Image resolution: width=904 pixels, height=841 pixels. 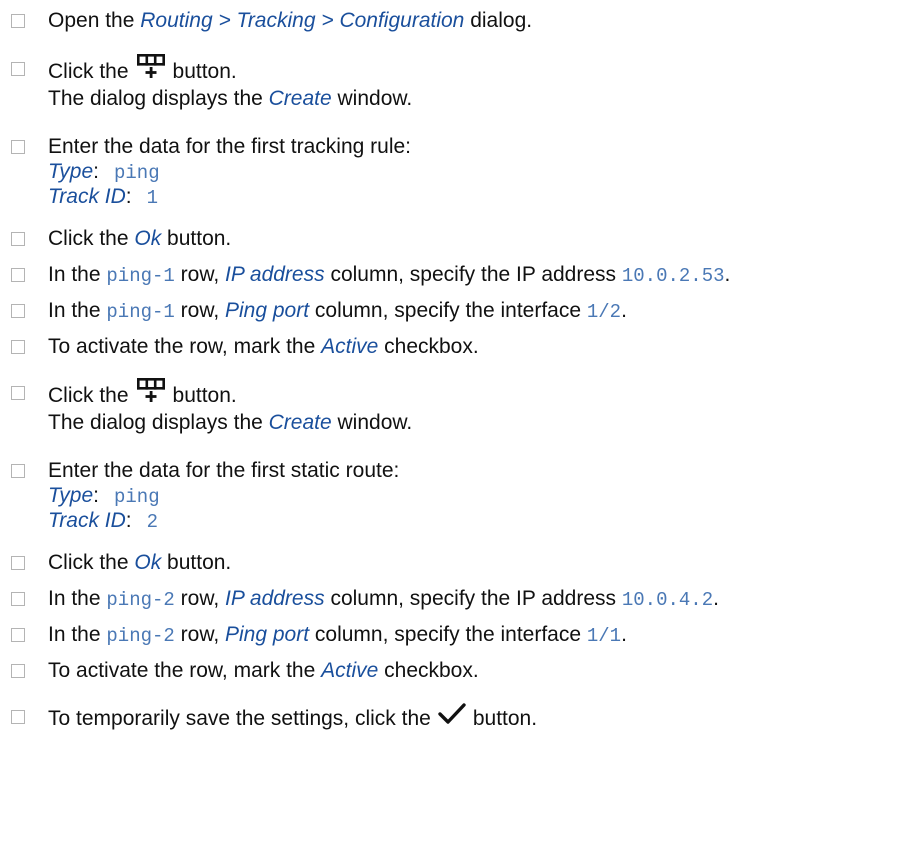 What do you see at coordinates (152, 198) in the screenshot?
I see `field-value: 1` at bounding box center [152, 198].